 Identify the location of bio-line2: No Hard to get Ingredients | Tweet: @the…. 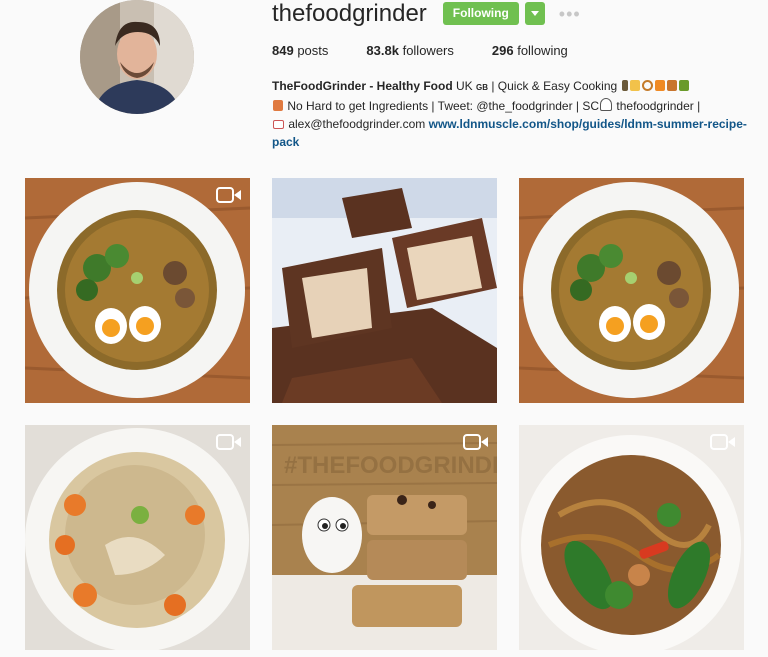
(442, 106).